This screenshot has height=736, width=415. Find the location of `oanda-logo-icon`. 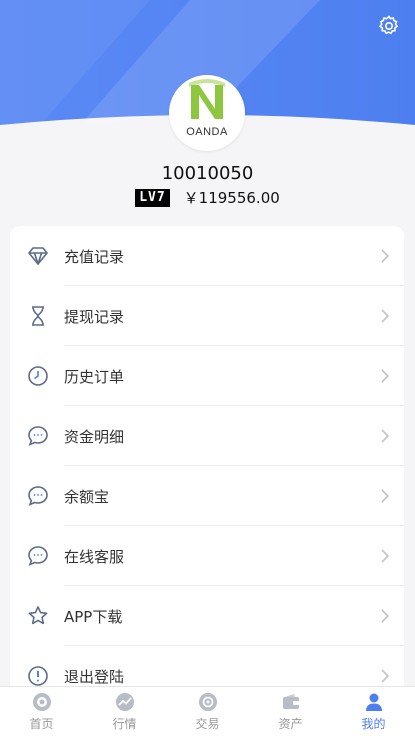

oanda-logo-icon is located at coordinates (207, 99).